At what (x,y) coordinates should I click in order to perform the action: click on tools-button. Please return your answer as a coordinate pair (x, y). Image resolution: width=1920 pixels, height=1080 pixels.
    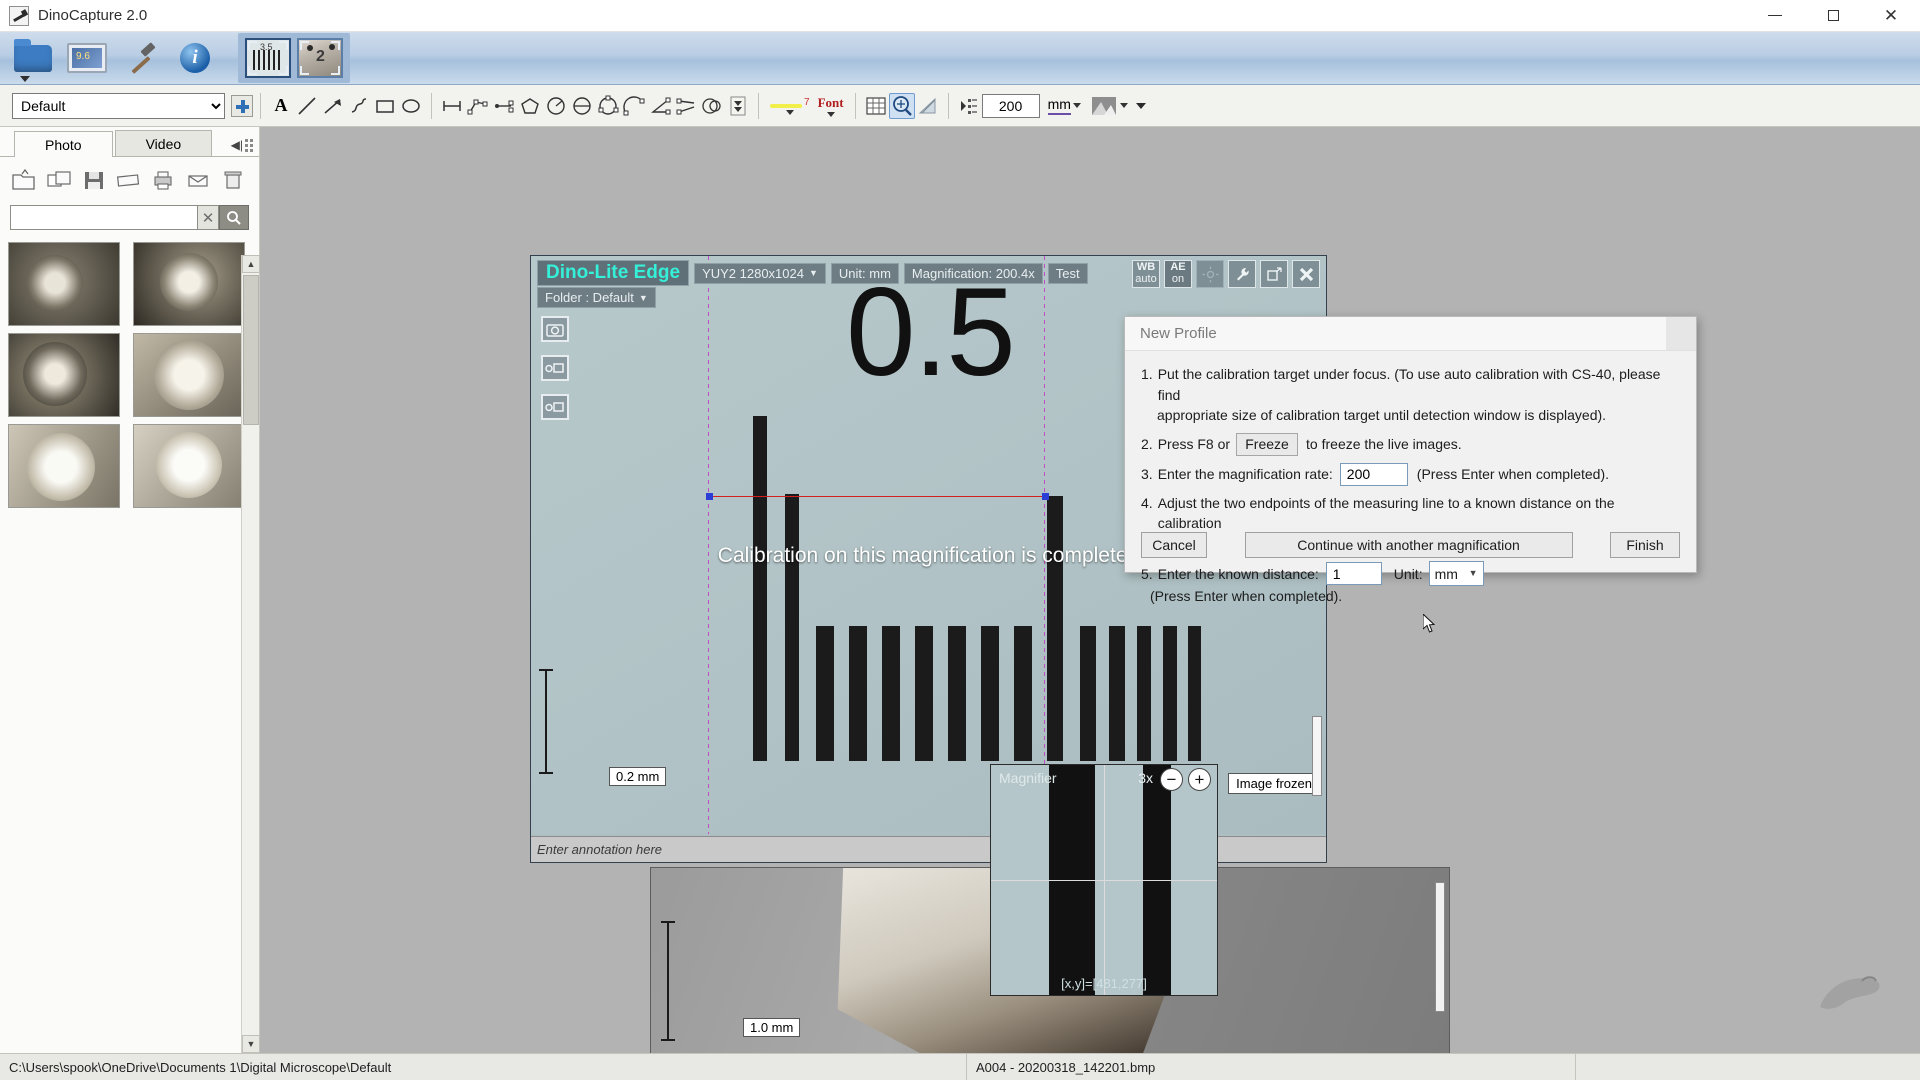
    Looking at the image, I should click on (141, 58).